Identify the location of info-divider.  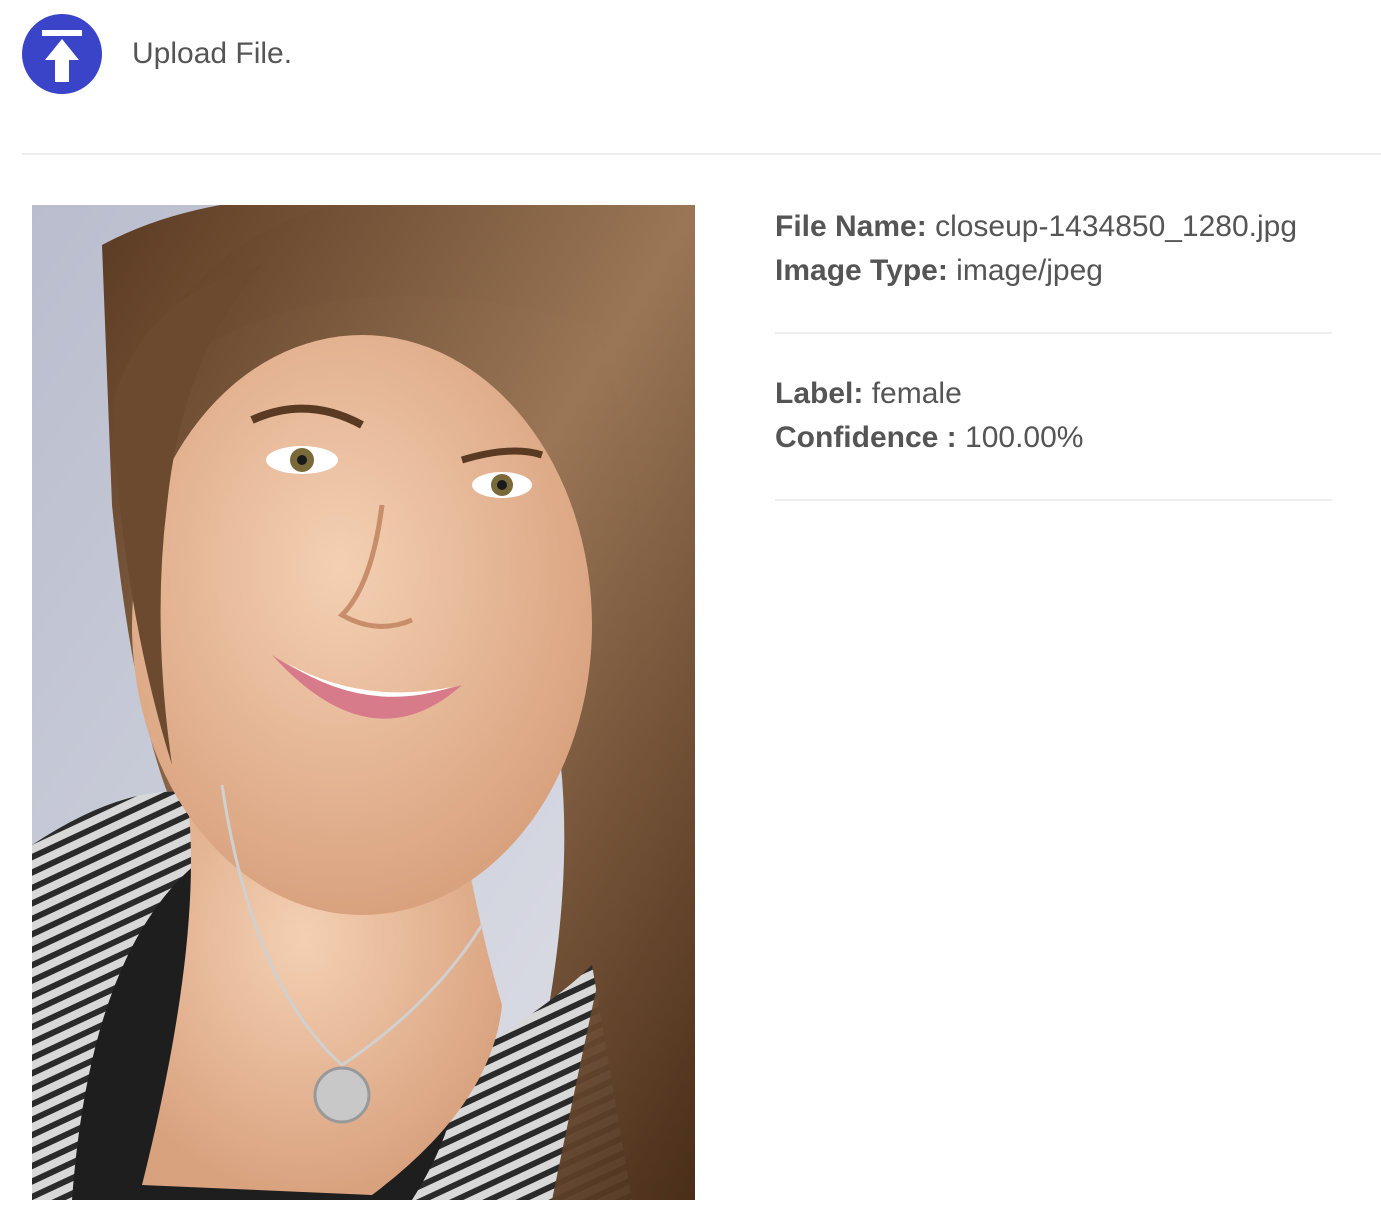
(1053, 333).